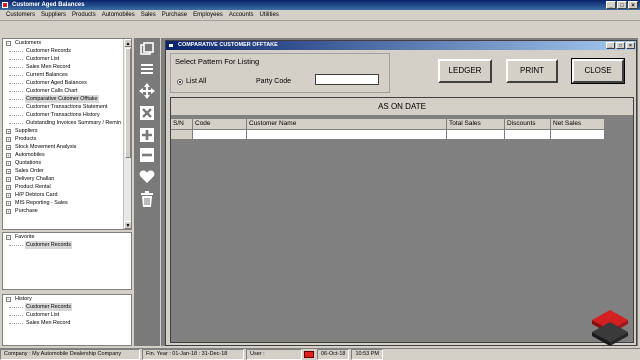 Image resolution: width=640 pixels, height=360 pixels. Describe the element at coordinates (48, 5) in the screenshot. I see `app-title: Customer Aged Balances` at that location.